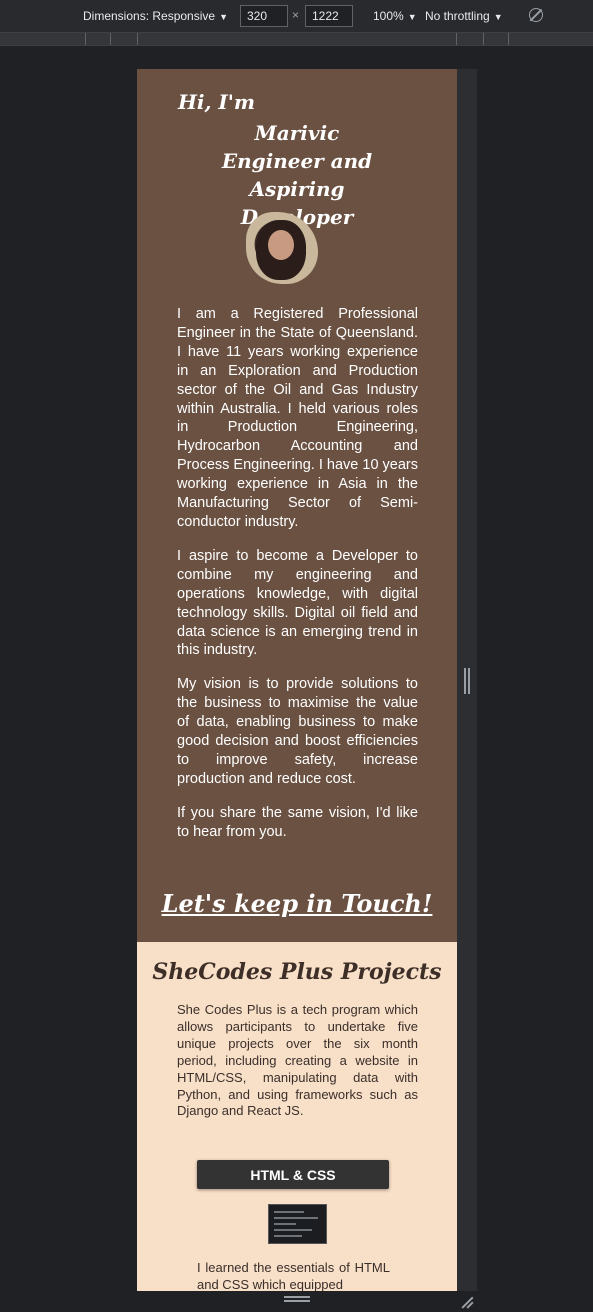 This screenshot has width=593, height=1312. Describe the element at coordinates (297, 133) in the screenshot. I see `name-text: Marivic` at that location.